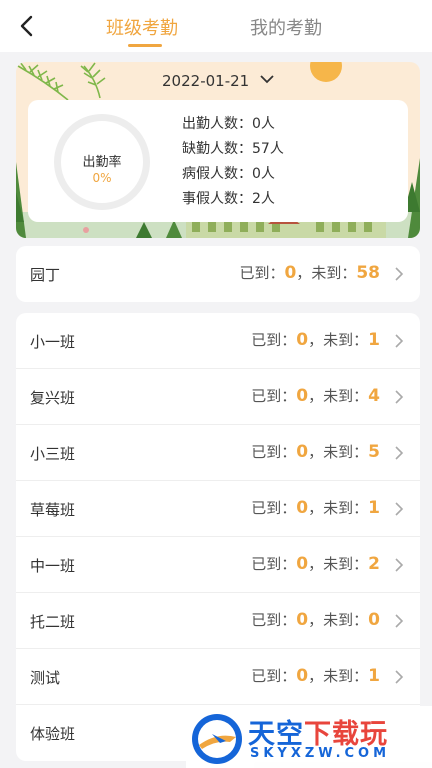  I want to click on attendance-rate-label: 出勤率, so click(102, 162).